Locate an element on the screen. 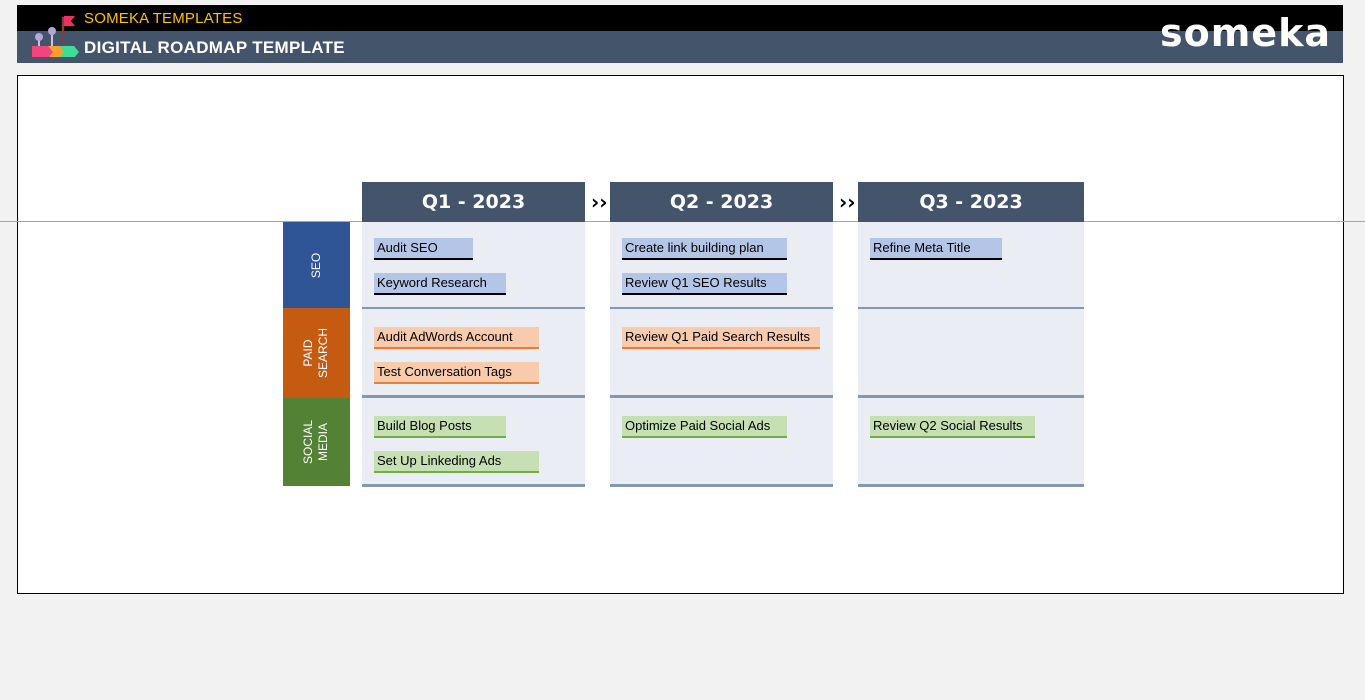  category-social: SOCIAL MEDIA is located at coordinates (316, 442).